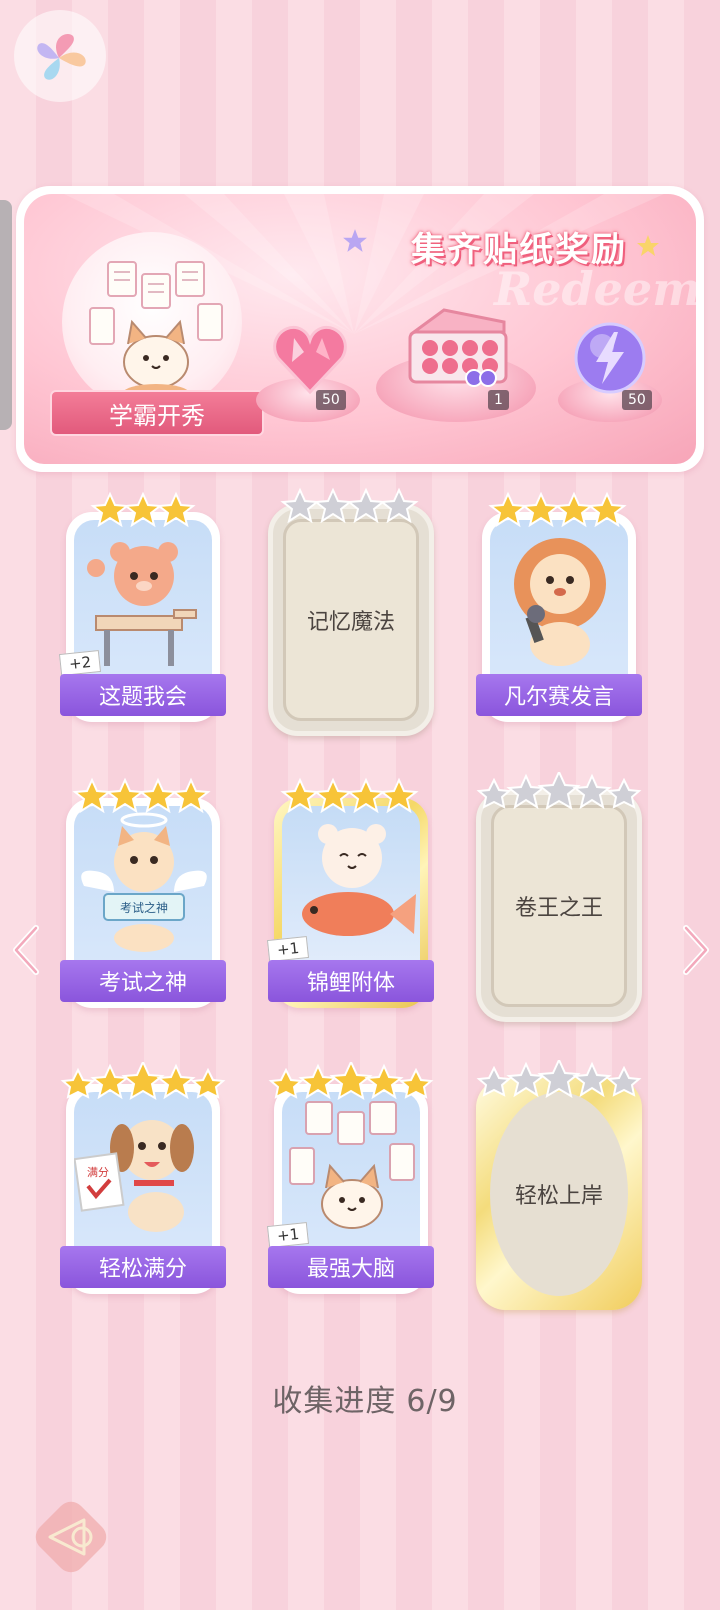  I want to click on chevron-left-icon, so click(26, 950).